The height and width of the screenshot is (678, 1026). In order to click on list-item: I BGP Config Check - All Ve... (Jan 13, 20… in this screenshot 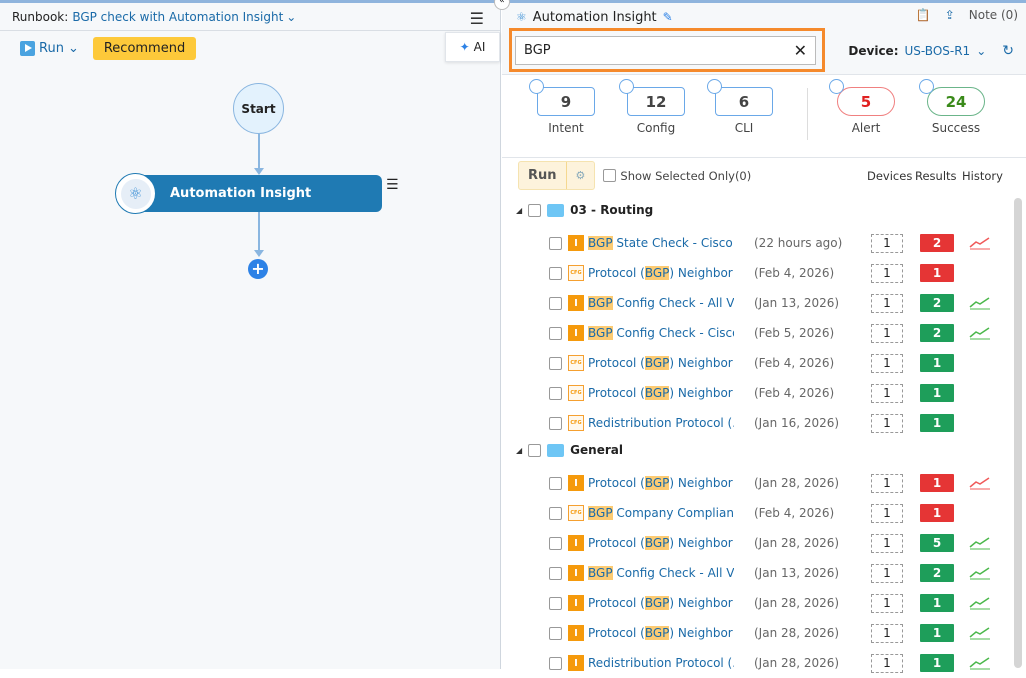, I will do `click(784, 303)`.